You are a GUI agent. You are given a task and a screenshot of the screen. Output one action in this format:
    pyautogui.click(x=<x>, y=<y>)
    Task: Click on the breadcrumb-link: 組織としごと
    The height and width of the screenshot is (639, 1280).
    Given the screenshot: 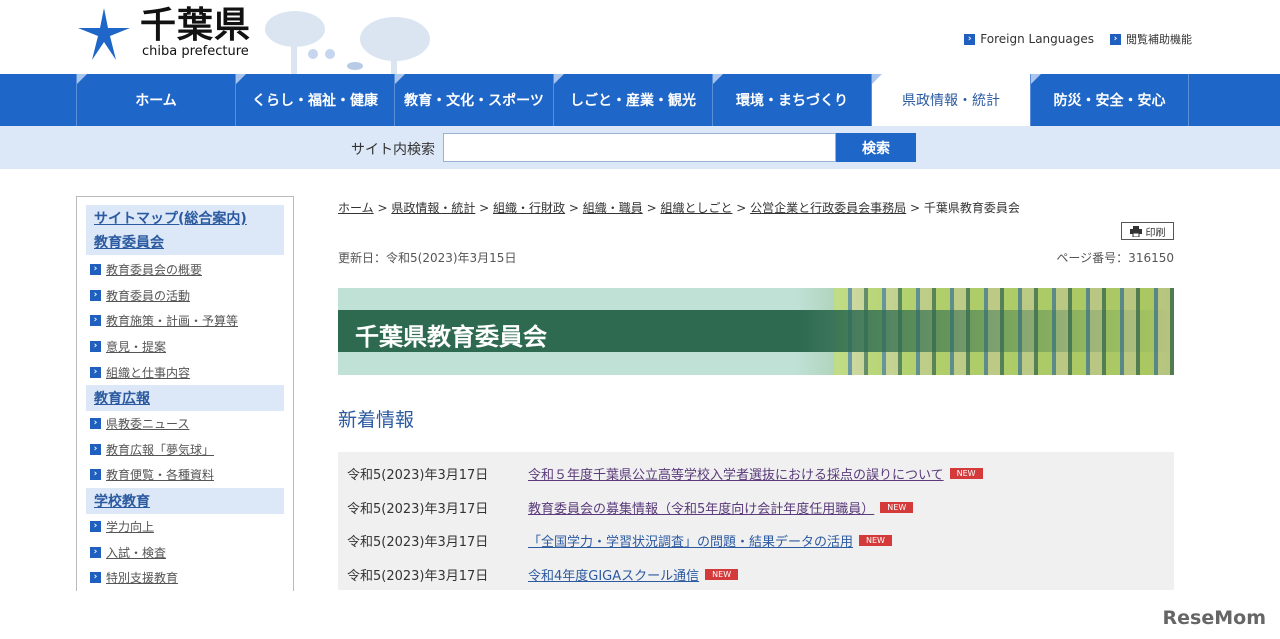 What is the action you would take?
    pyautogui.click(x=696, y=208)
    